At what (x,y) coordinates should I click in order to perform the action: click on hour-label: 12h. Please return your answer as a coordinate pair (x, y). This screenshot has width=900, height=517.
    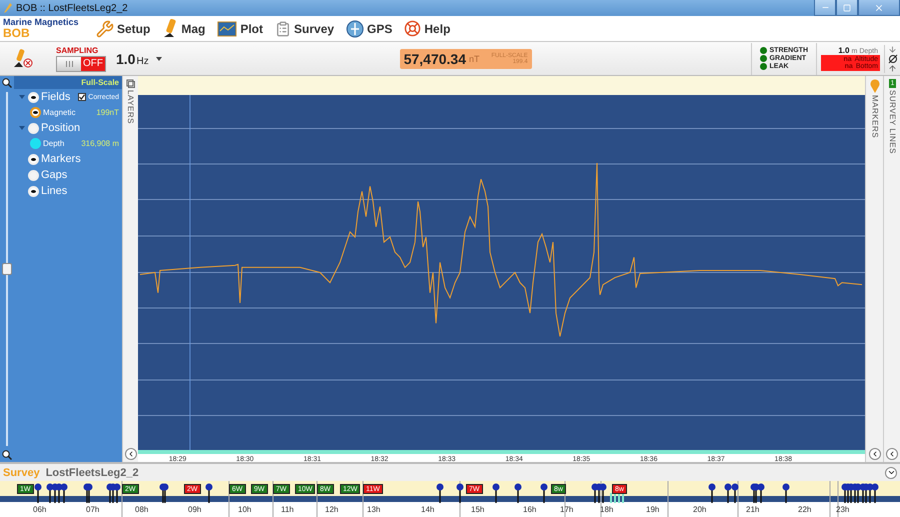
    Looking at the image, I should click on (331, 509).